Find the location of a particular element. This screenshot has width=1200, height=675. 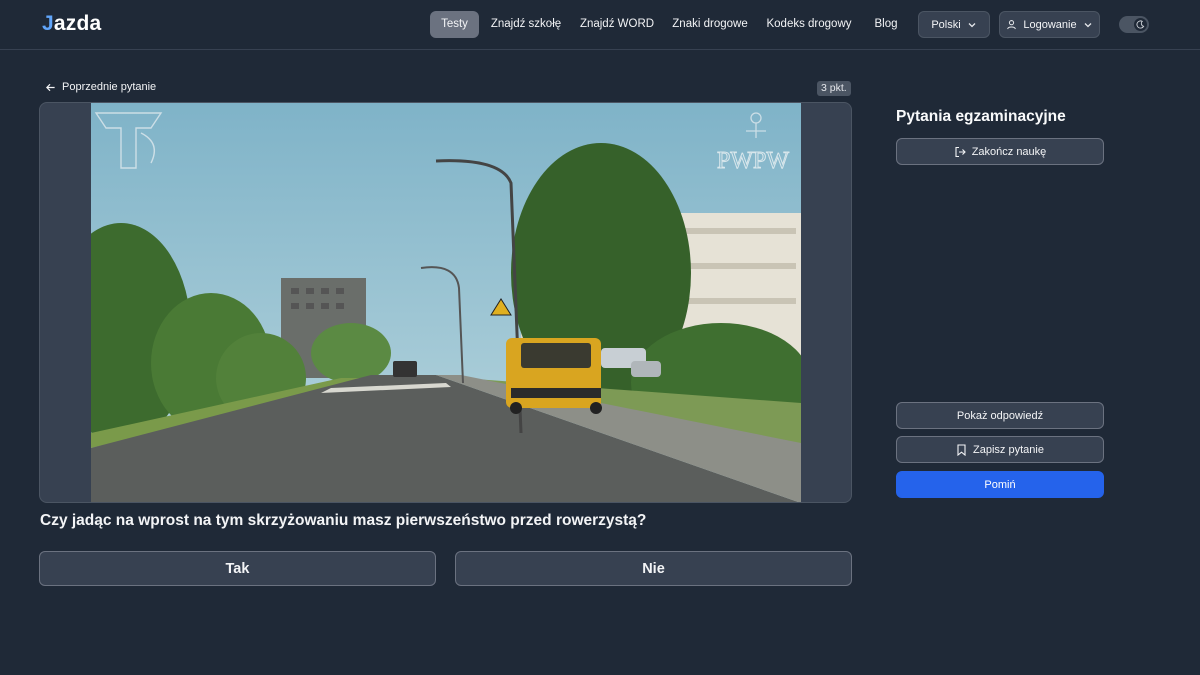

user-icon is located at coordinates (1012, 25).